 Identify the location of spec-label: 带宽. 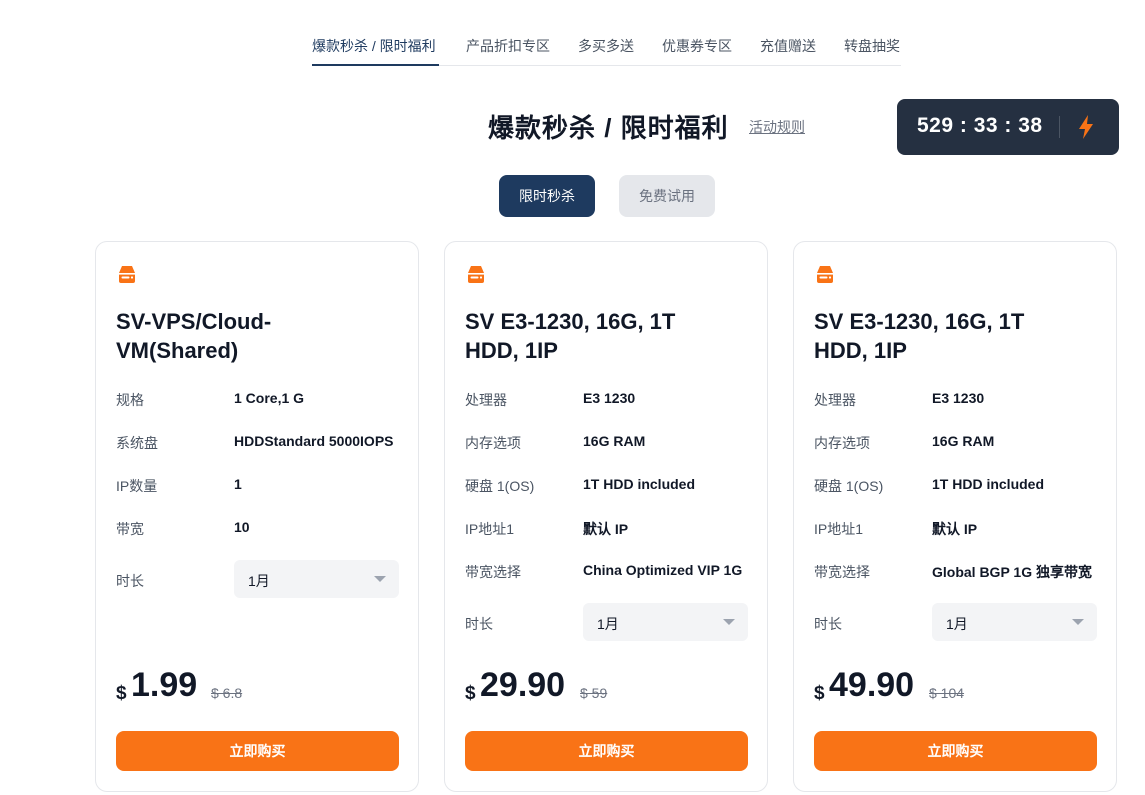
(130, 529).